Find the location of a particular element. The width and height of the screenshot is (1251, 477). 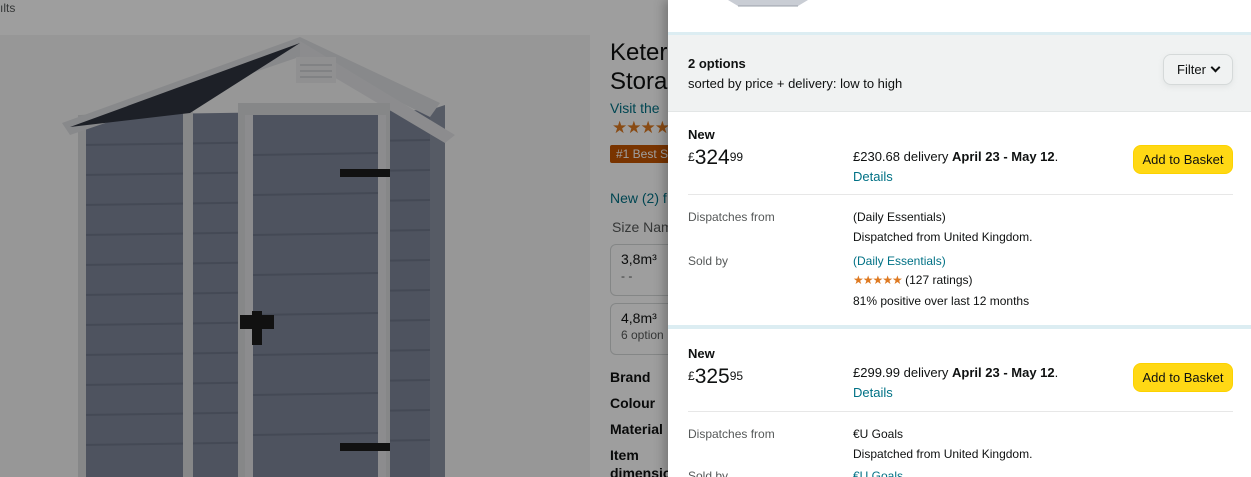

offer-price: £32595 is located at coordinates (715, 377).